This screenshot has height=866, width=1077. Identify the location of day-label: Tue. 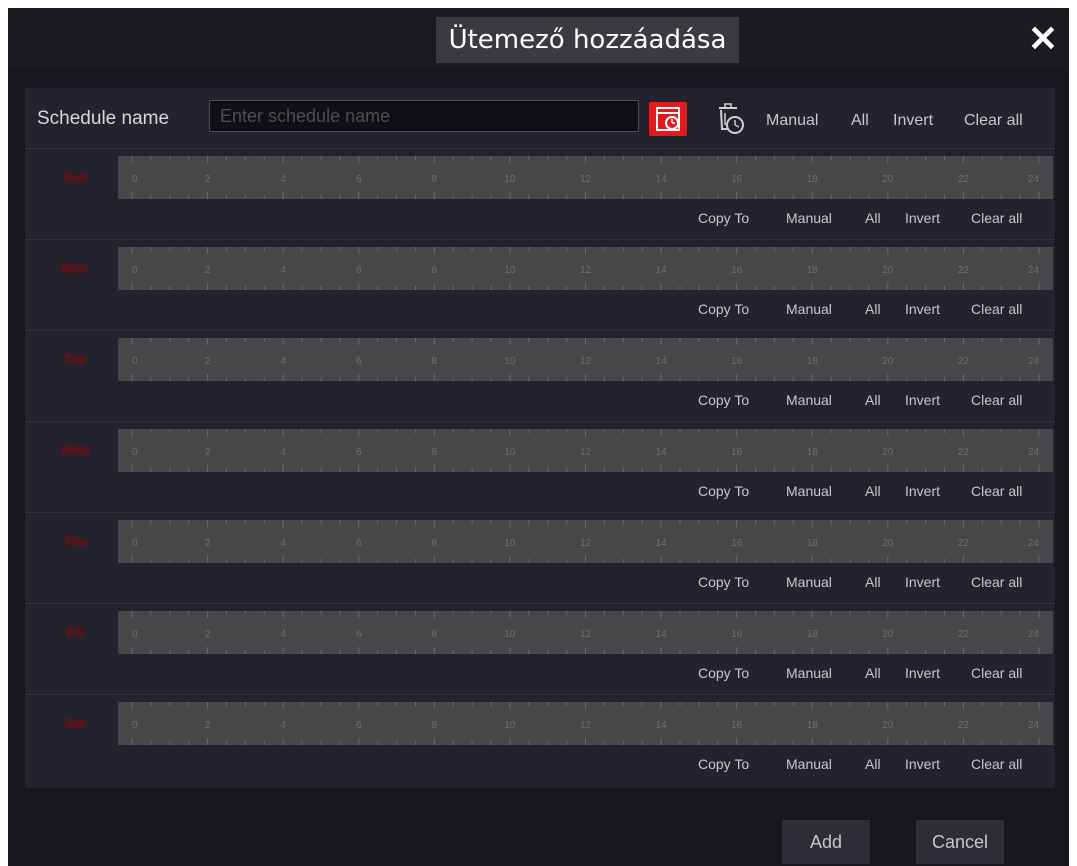
(75, 359).